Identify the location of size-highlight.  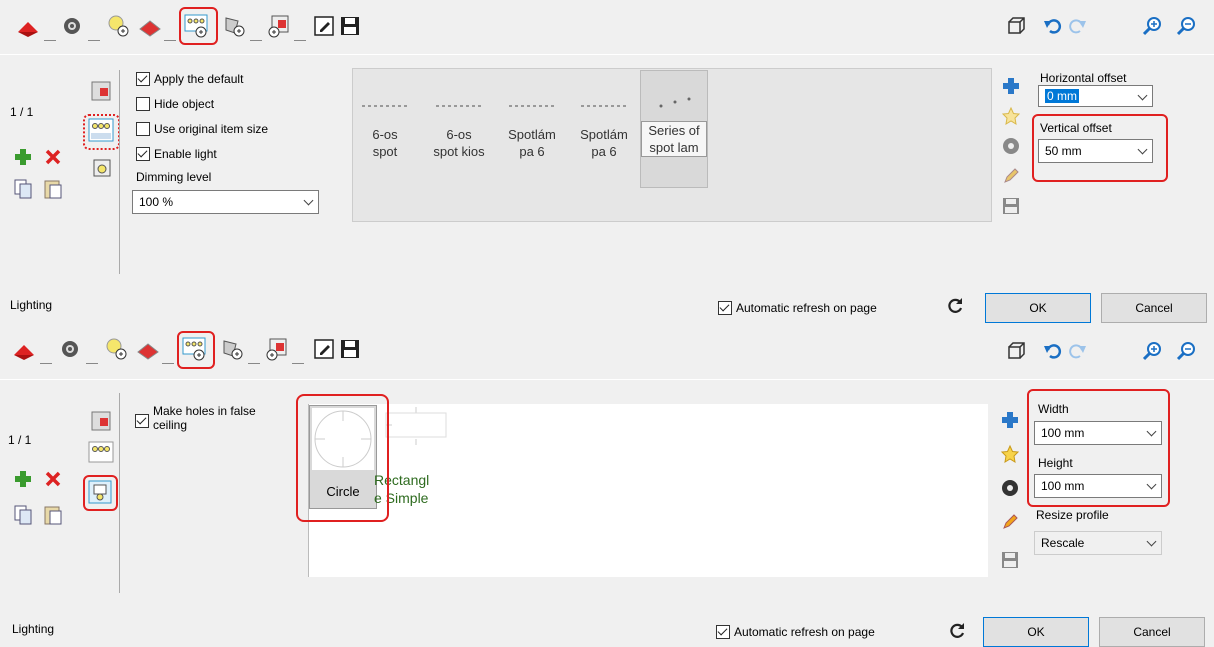
(1098, 448).